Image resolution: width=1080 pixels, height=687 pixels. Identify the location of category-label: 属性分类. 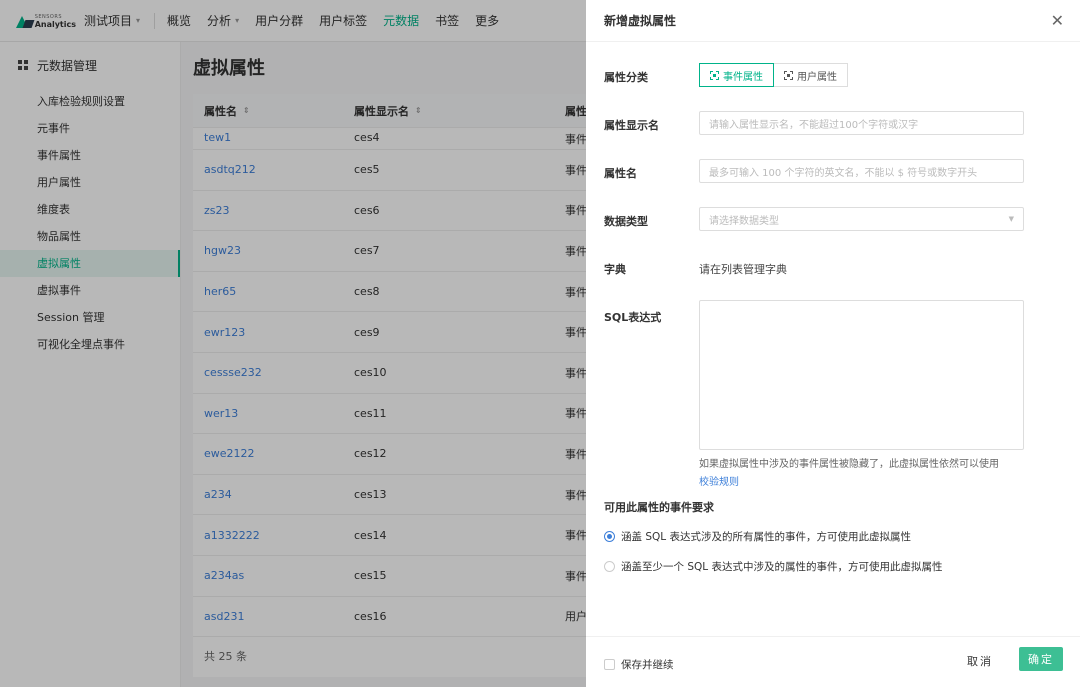
(626, 77).